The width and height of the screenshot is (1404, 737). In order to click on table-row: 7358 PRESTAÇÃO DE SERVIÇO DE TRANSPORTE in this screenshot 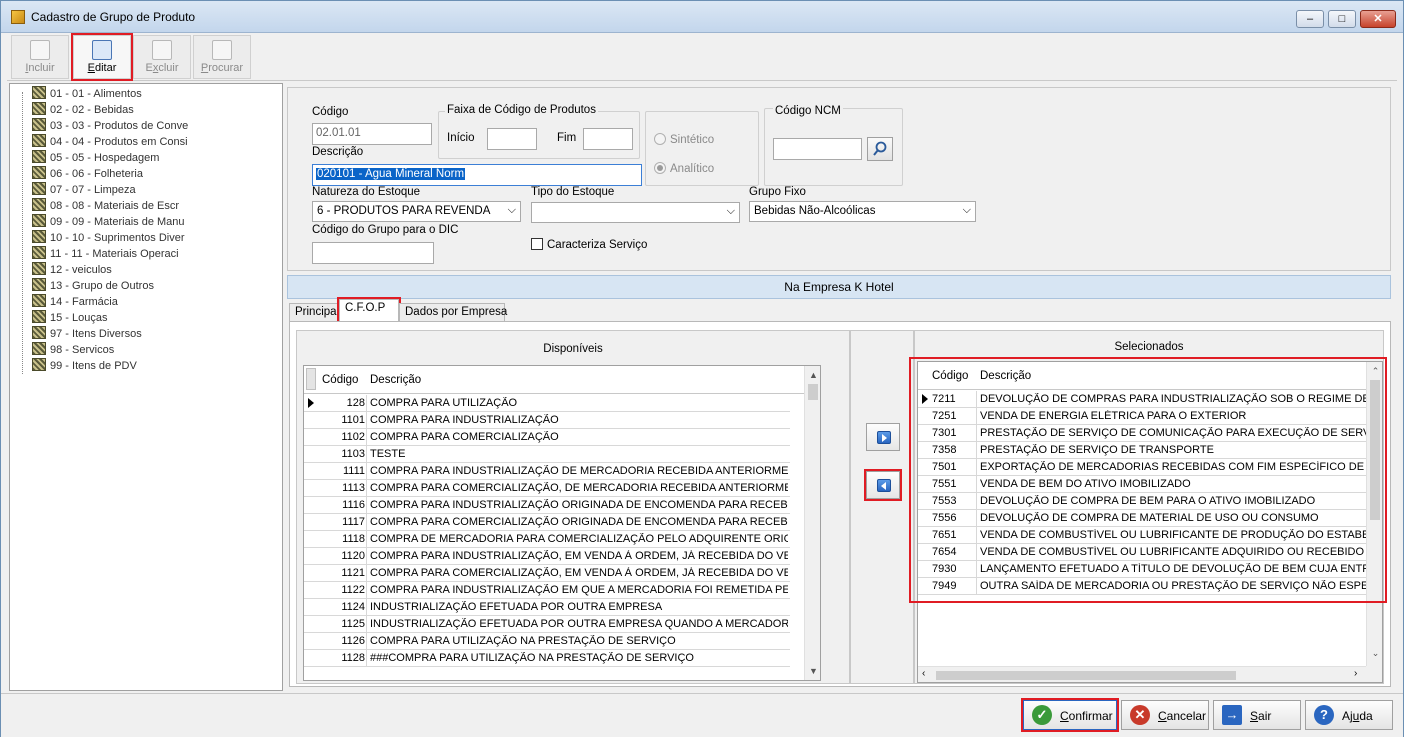, I will do `click(1142, 450)`.